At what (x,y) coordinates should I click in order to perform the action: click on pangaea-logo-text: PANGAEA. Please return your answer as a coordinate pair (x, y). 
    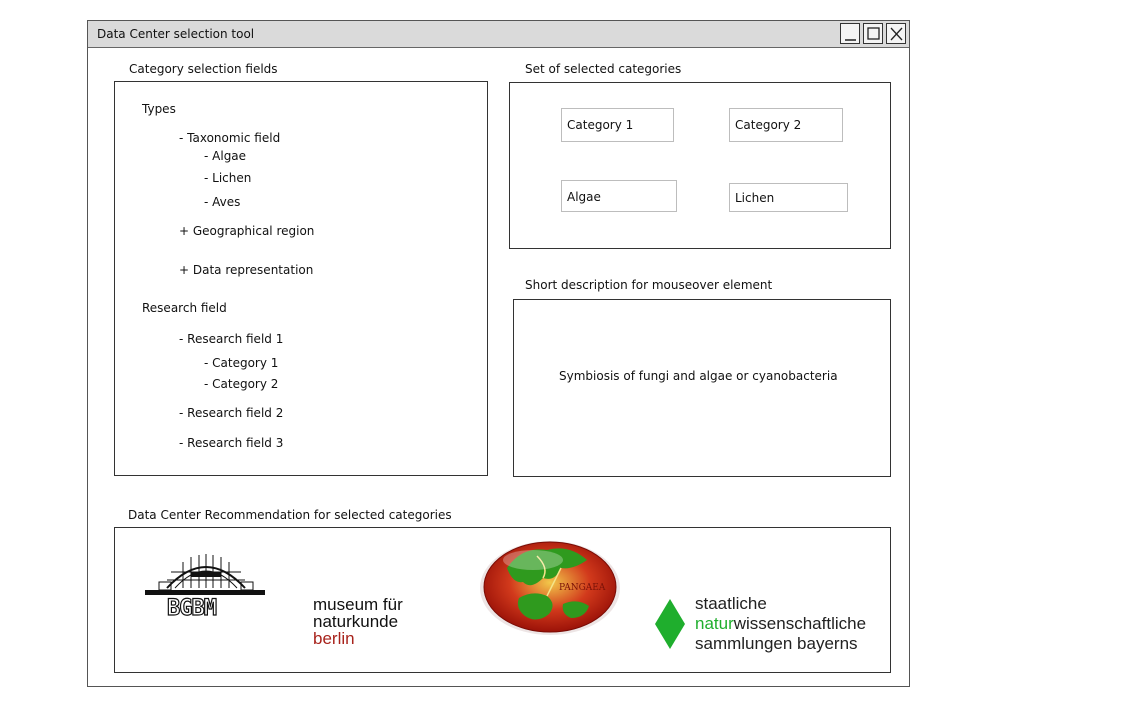
    Looking at the image, I should click on (582, 588).